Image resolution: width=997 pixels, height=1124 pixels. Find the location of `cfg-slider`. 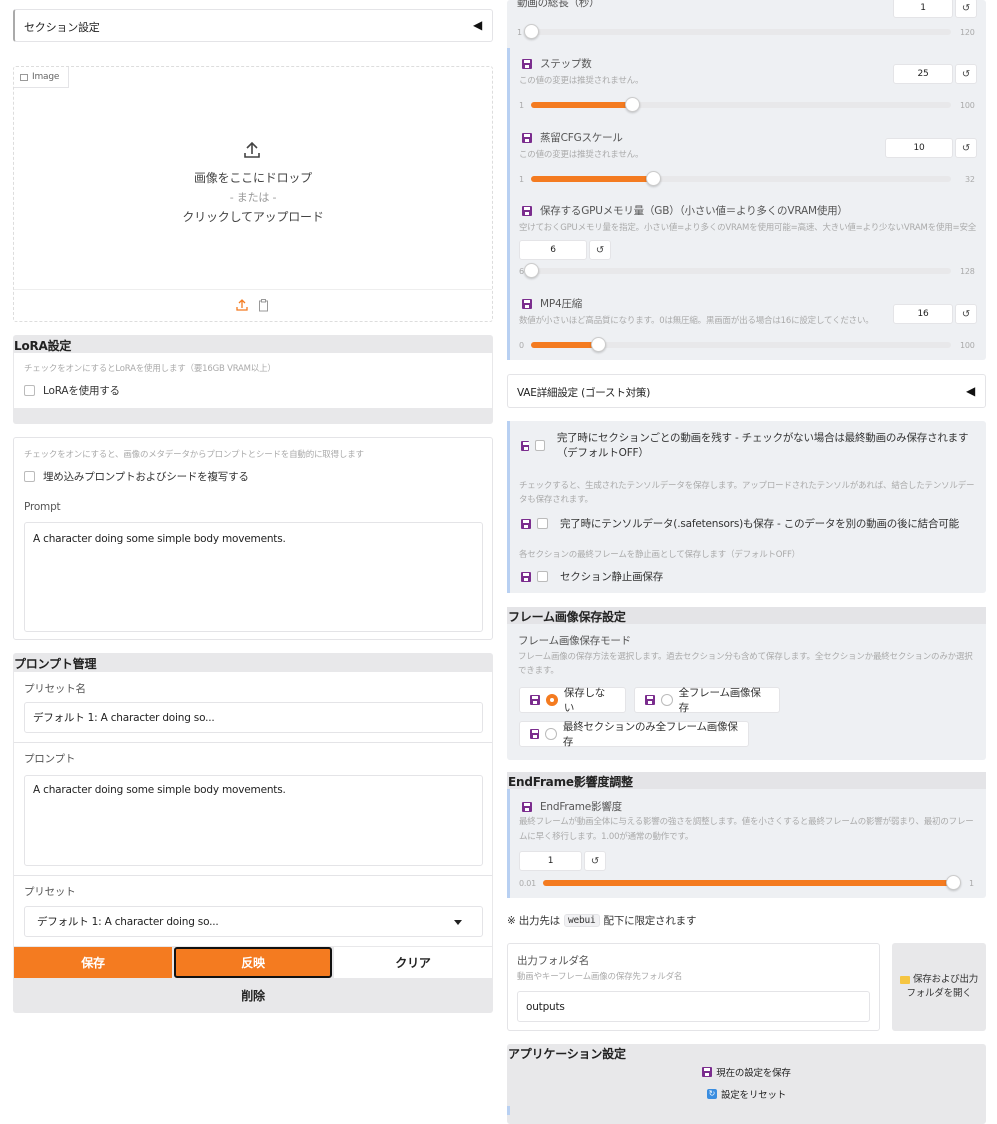

cfg-slider is located at coordinates (741, 178).